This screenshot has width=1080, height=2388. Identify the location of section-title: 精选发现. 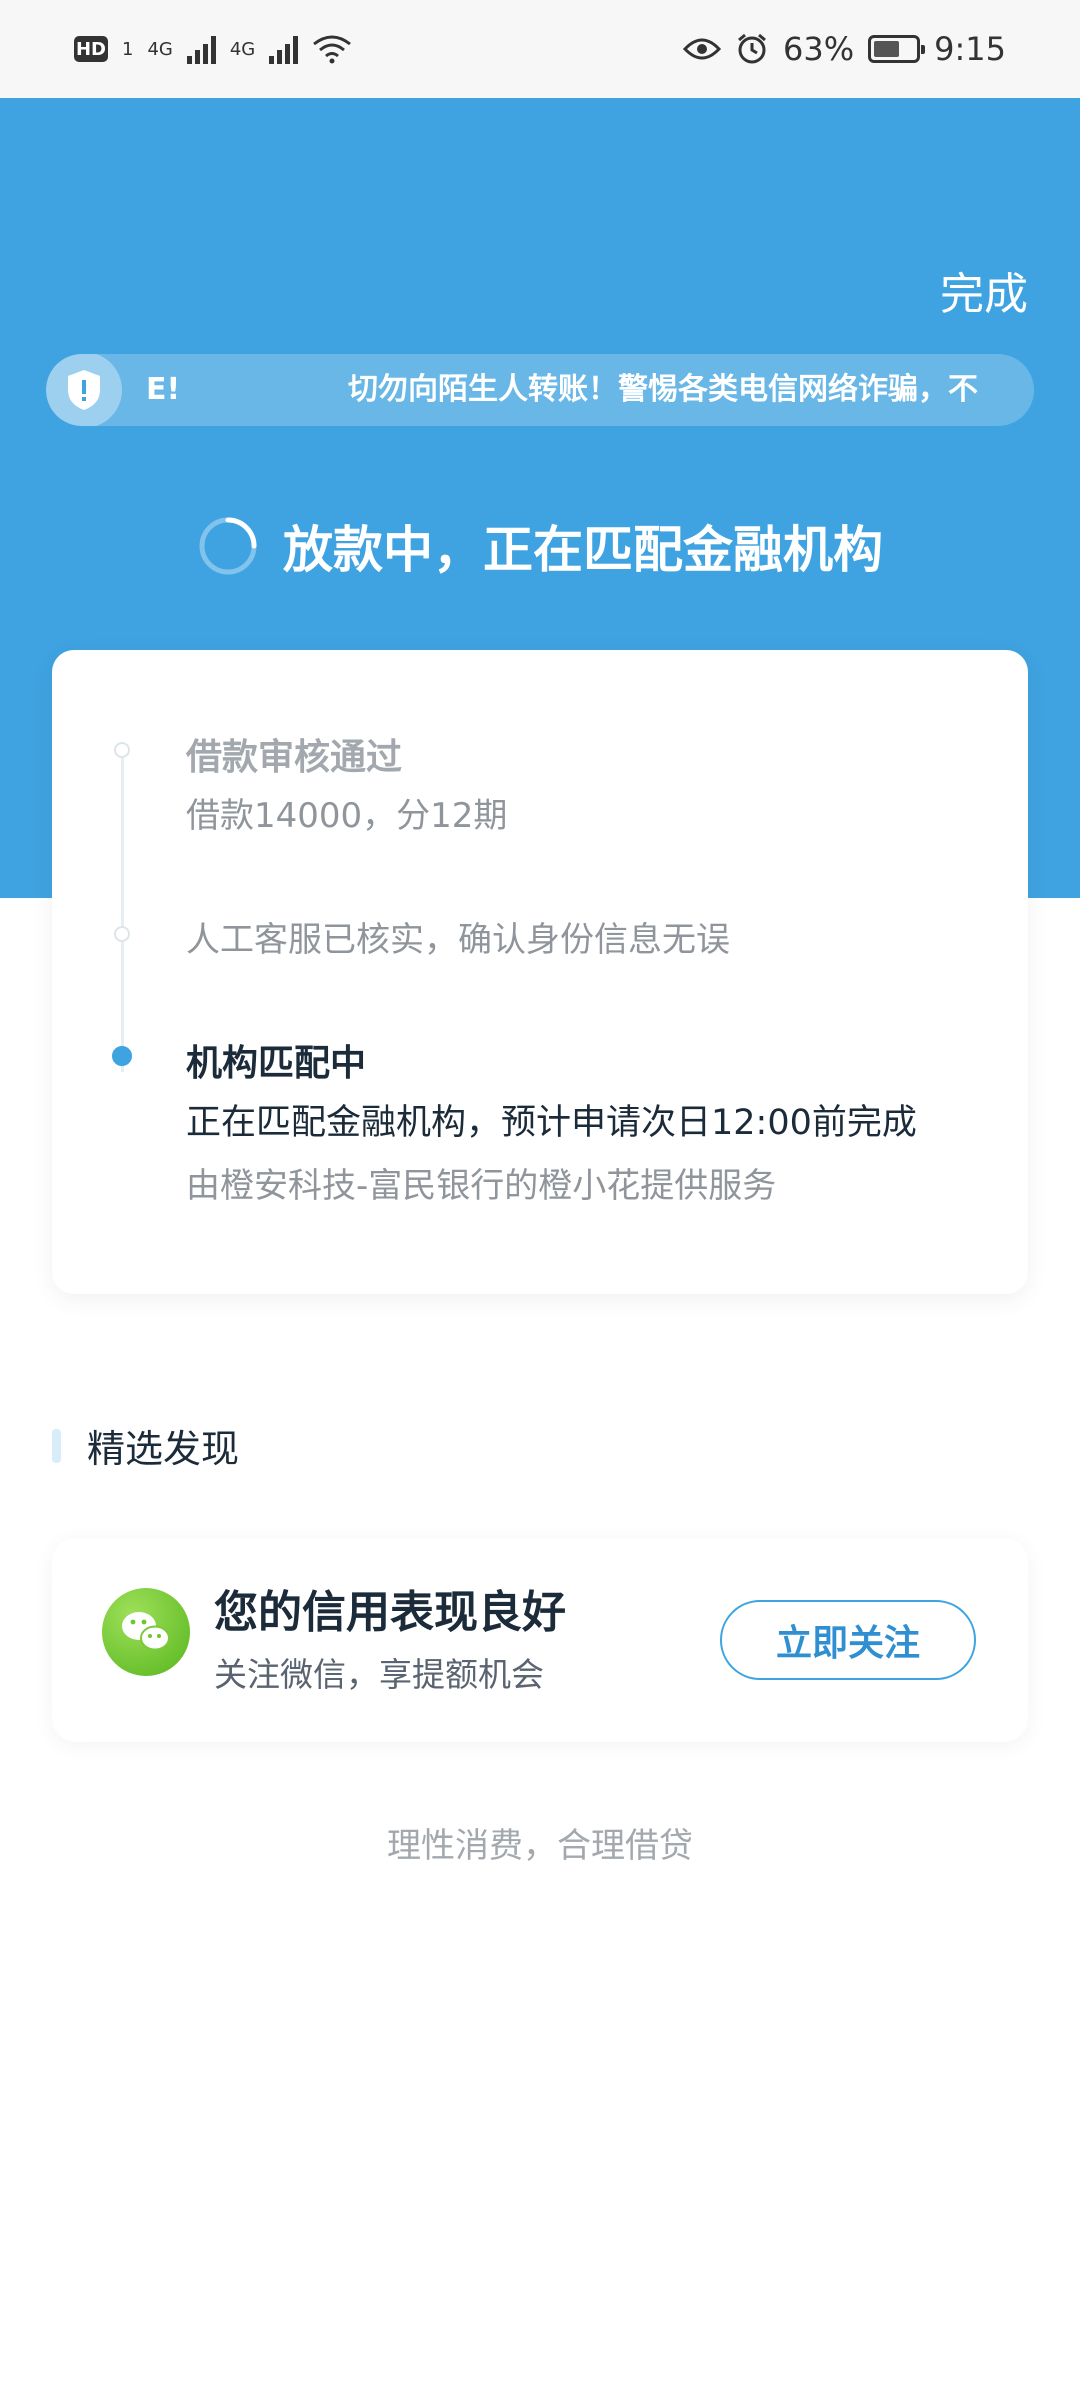
(163, 1449).